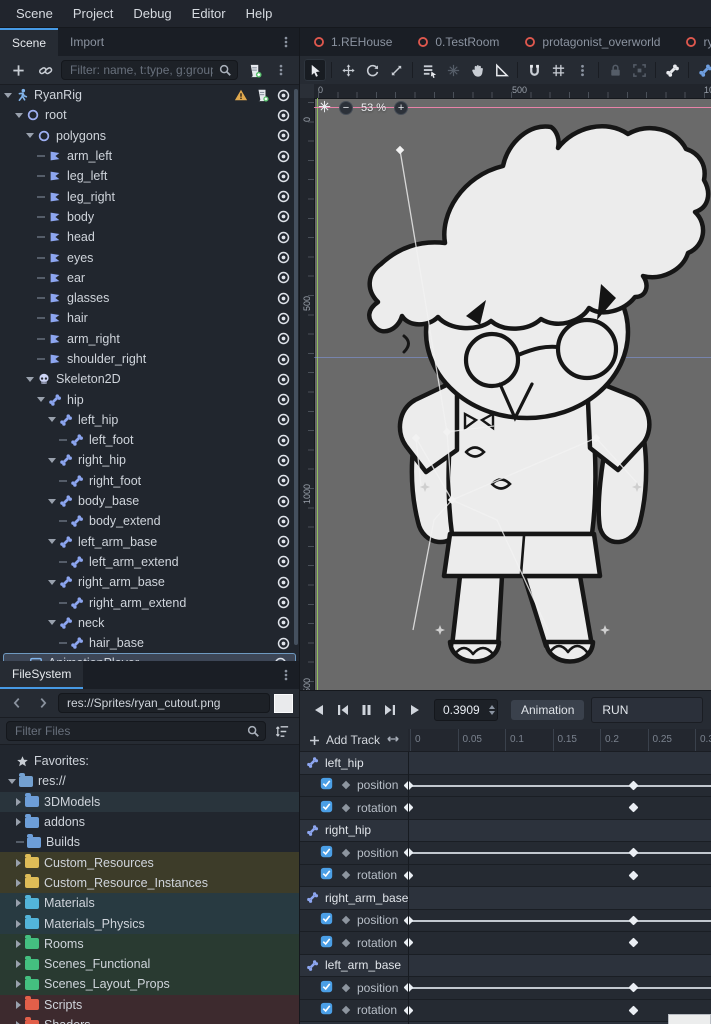  I want to click on folder-addons: addons, so click(149, 822).